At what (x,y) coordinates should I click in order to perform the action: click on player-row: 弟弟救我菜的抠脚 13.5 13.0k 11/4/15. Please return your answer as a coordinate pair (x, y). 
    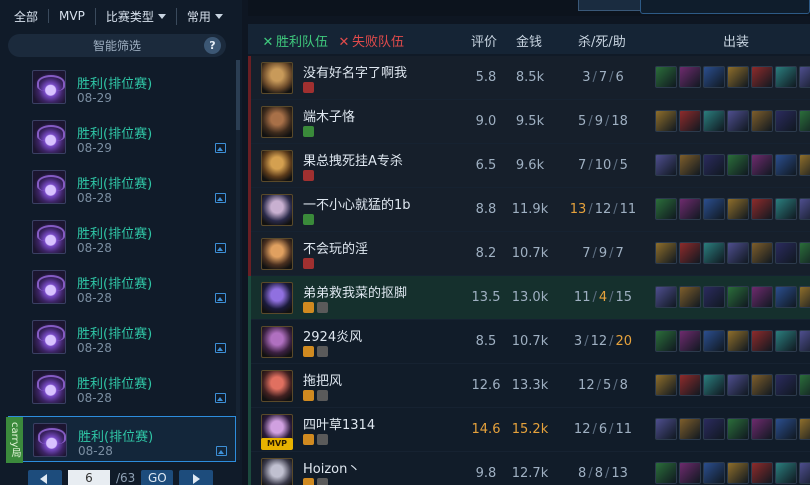
    Looking at the image, I should click on (529, 298).